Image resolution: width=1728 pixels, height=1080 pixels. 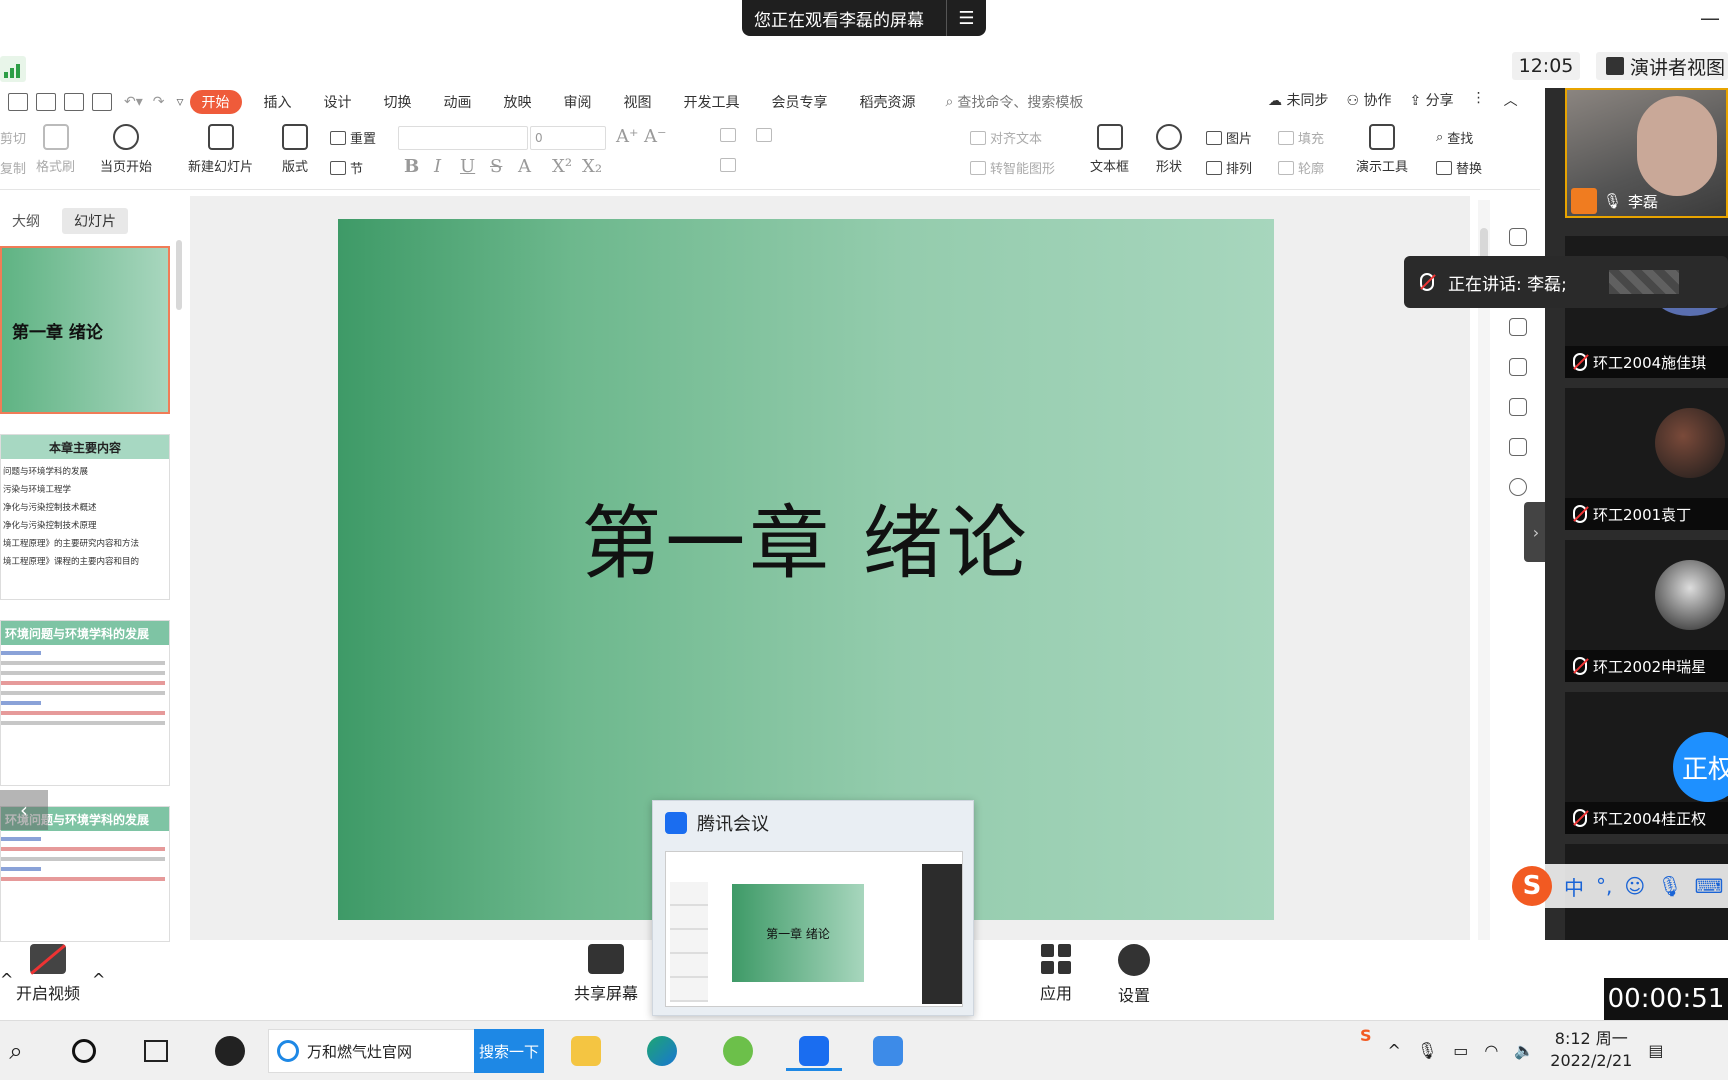 I want to click on slide-title: 第一章 绪论, so click(x=805, y=537).